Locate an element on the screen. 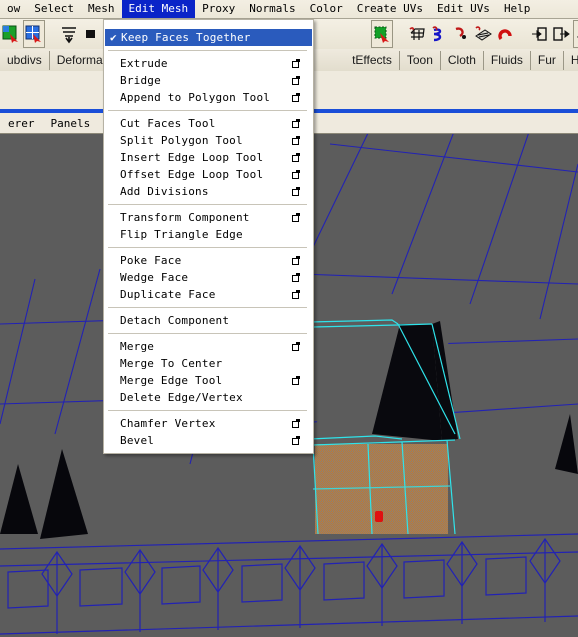 The height and width of the screenshot is (637, 578). menu-item-label: Keep Faces Together is located at coordinates (186, 37).